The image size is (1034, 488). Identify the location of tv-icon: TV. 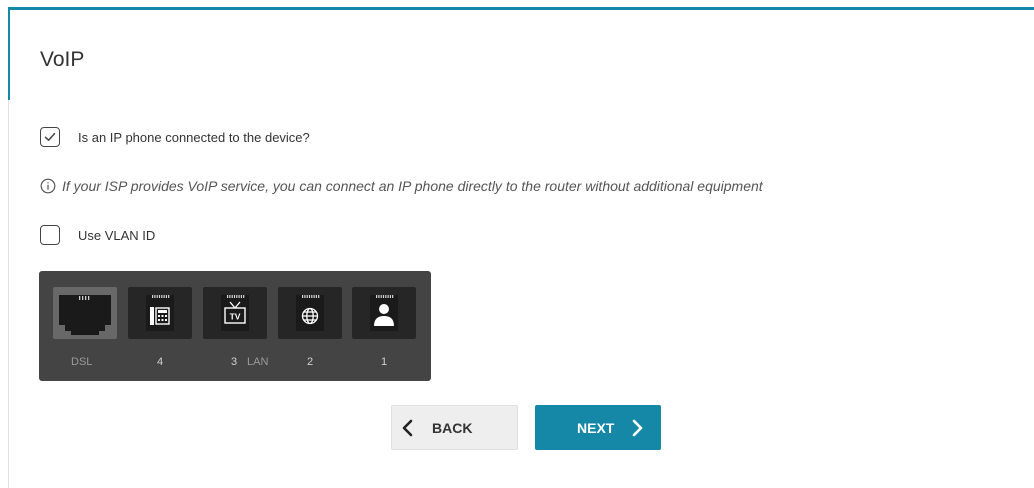
(235, 313).